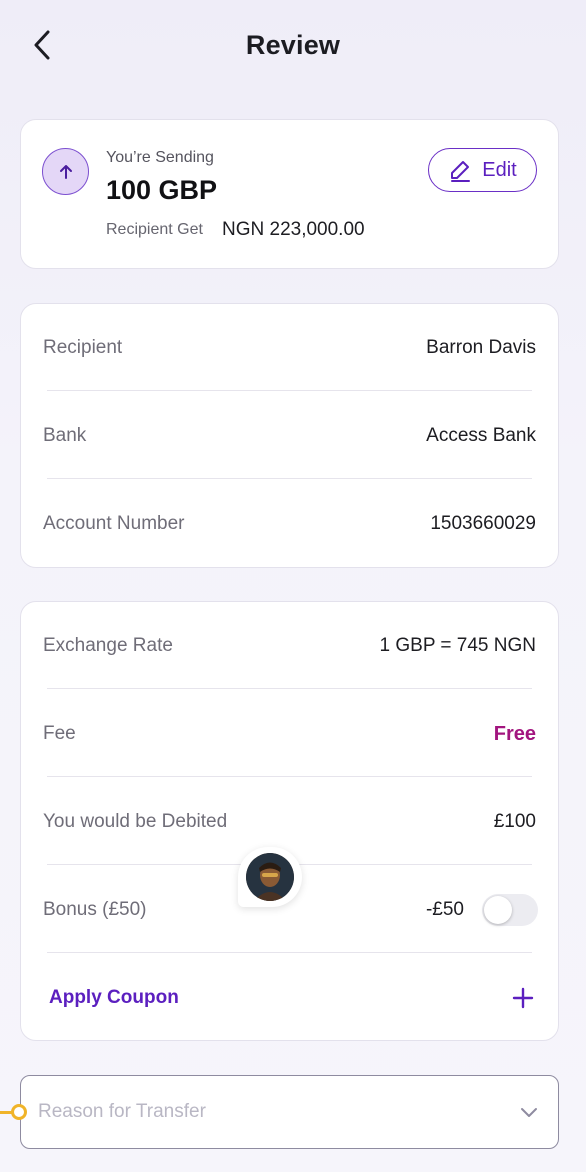  What do you see at coordinates (514, 733) in the screenshot?
I see `fee-value: Free` at bounding box center [514, 733].